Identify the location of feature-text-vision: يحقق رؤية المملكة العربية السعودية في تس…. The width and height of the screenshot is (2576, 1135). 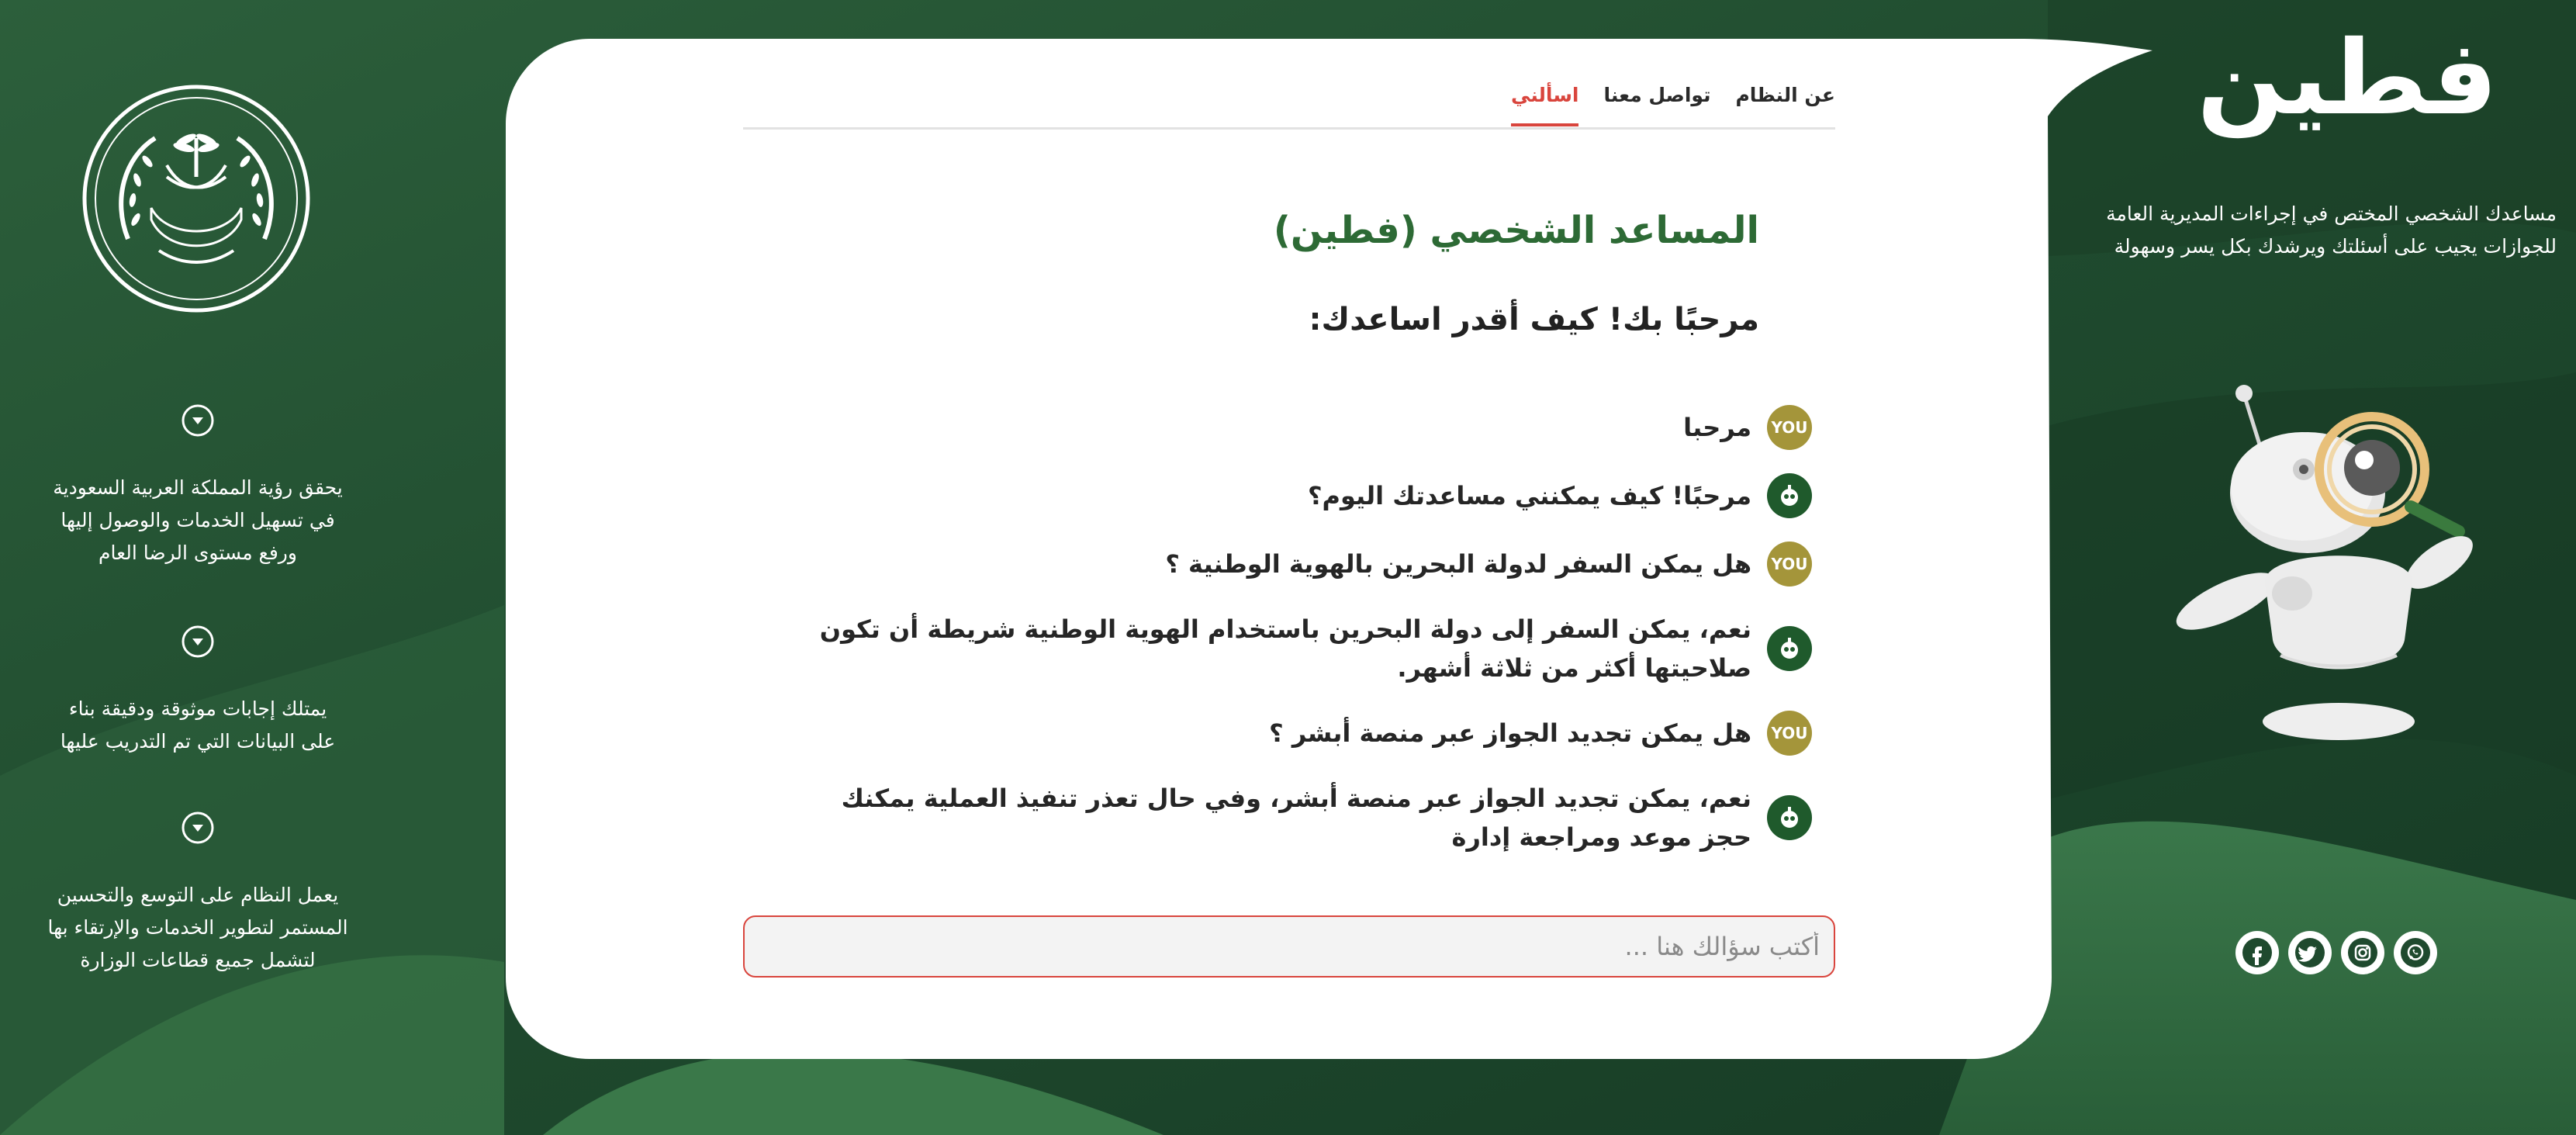
(198, 520).